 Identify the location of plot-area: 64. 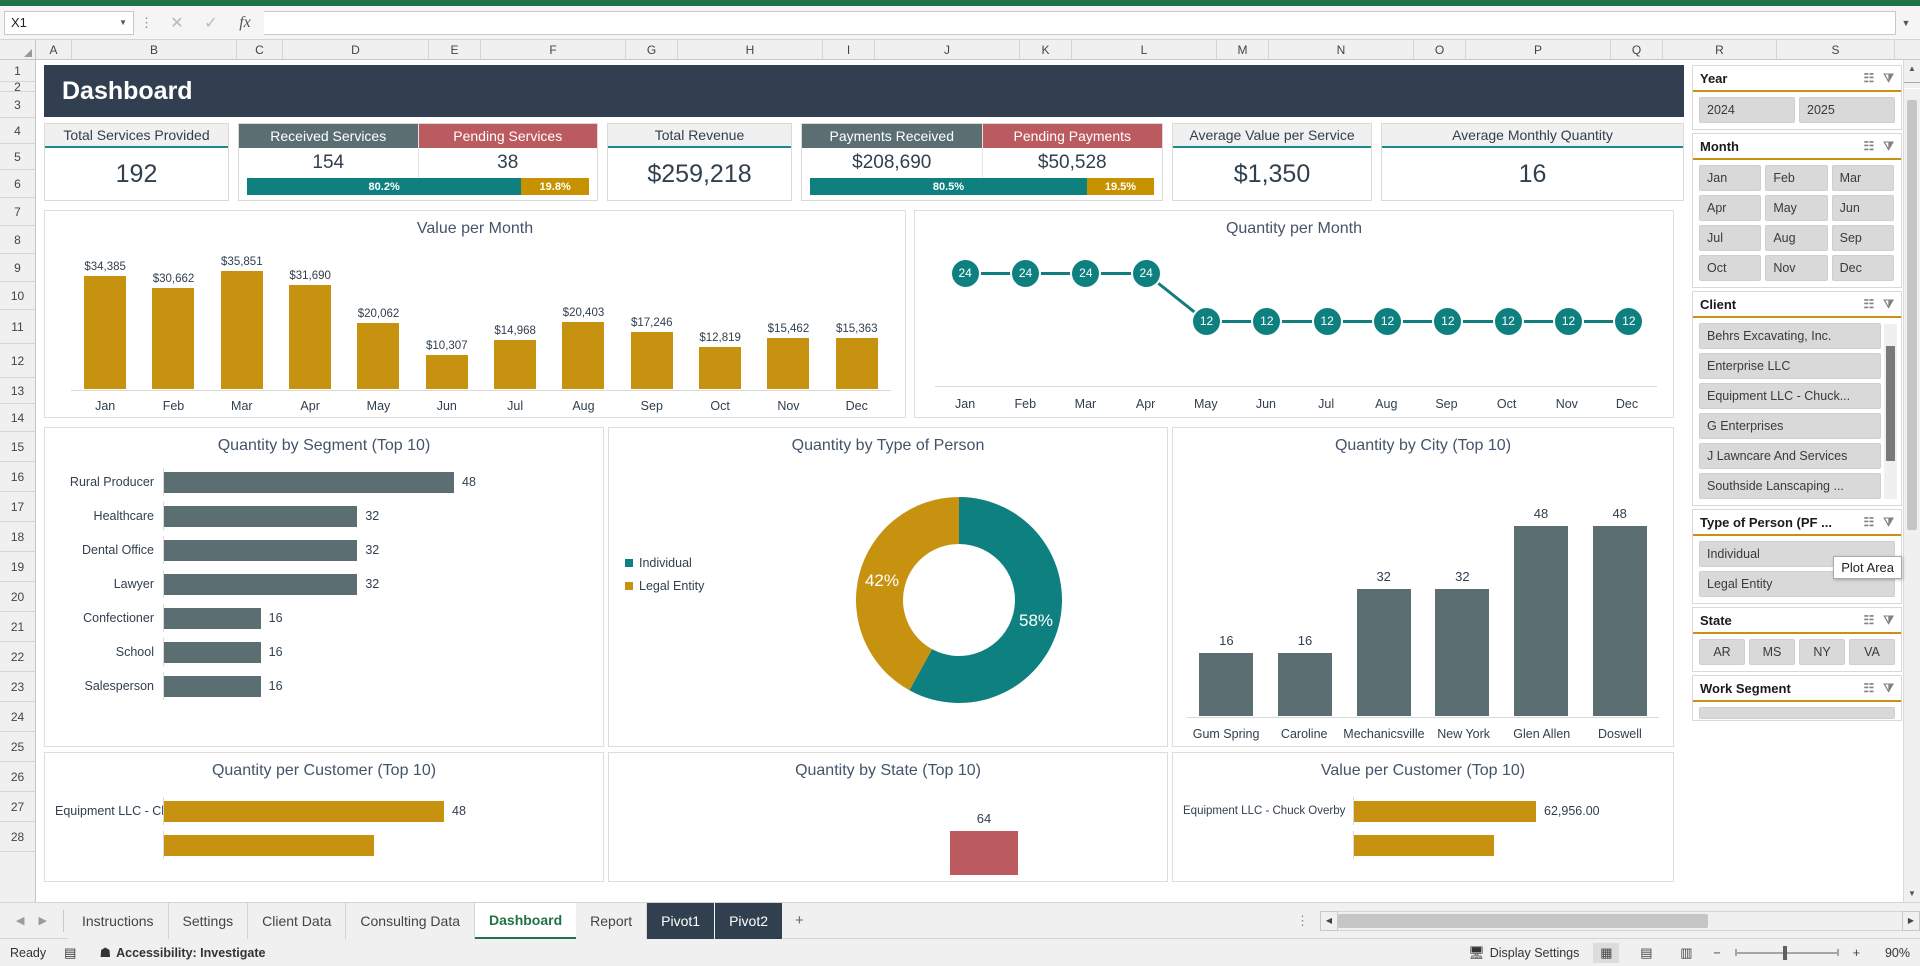
(888, 836).